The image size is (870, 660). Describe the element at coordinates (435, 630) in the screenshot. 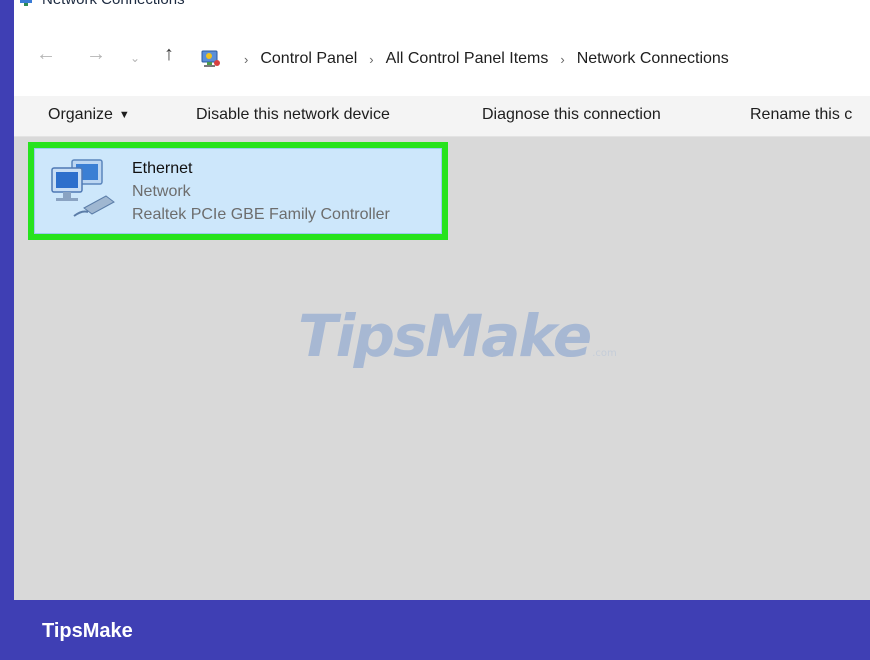

I see `footer-banner: TipsMake` at that location.